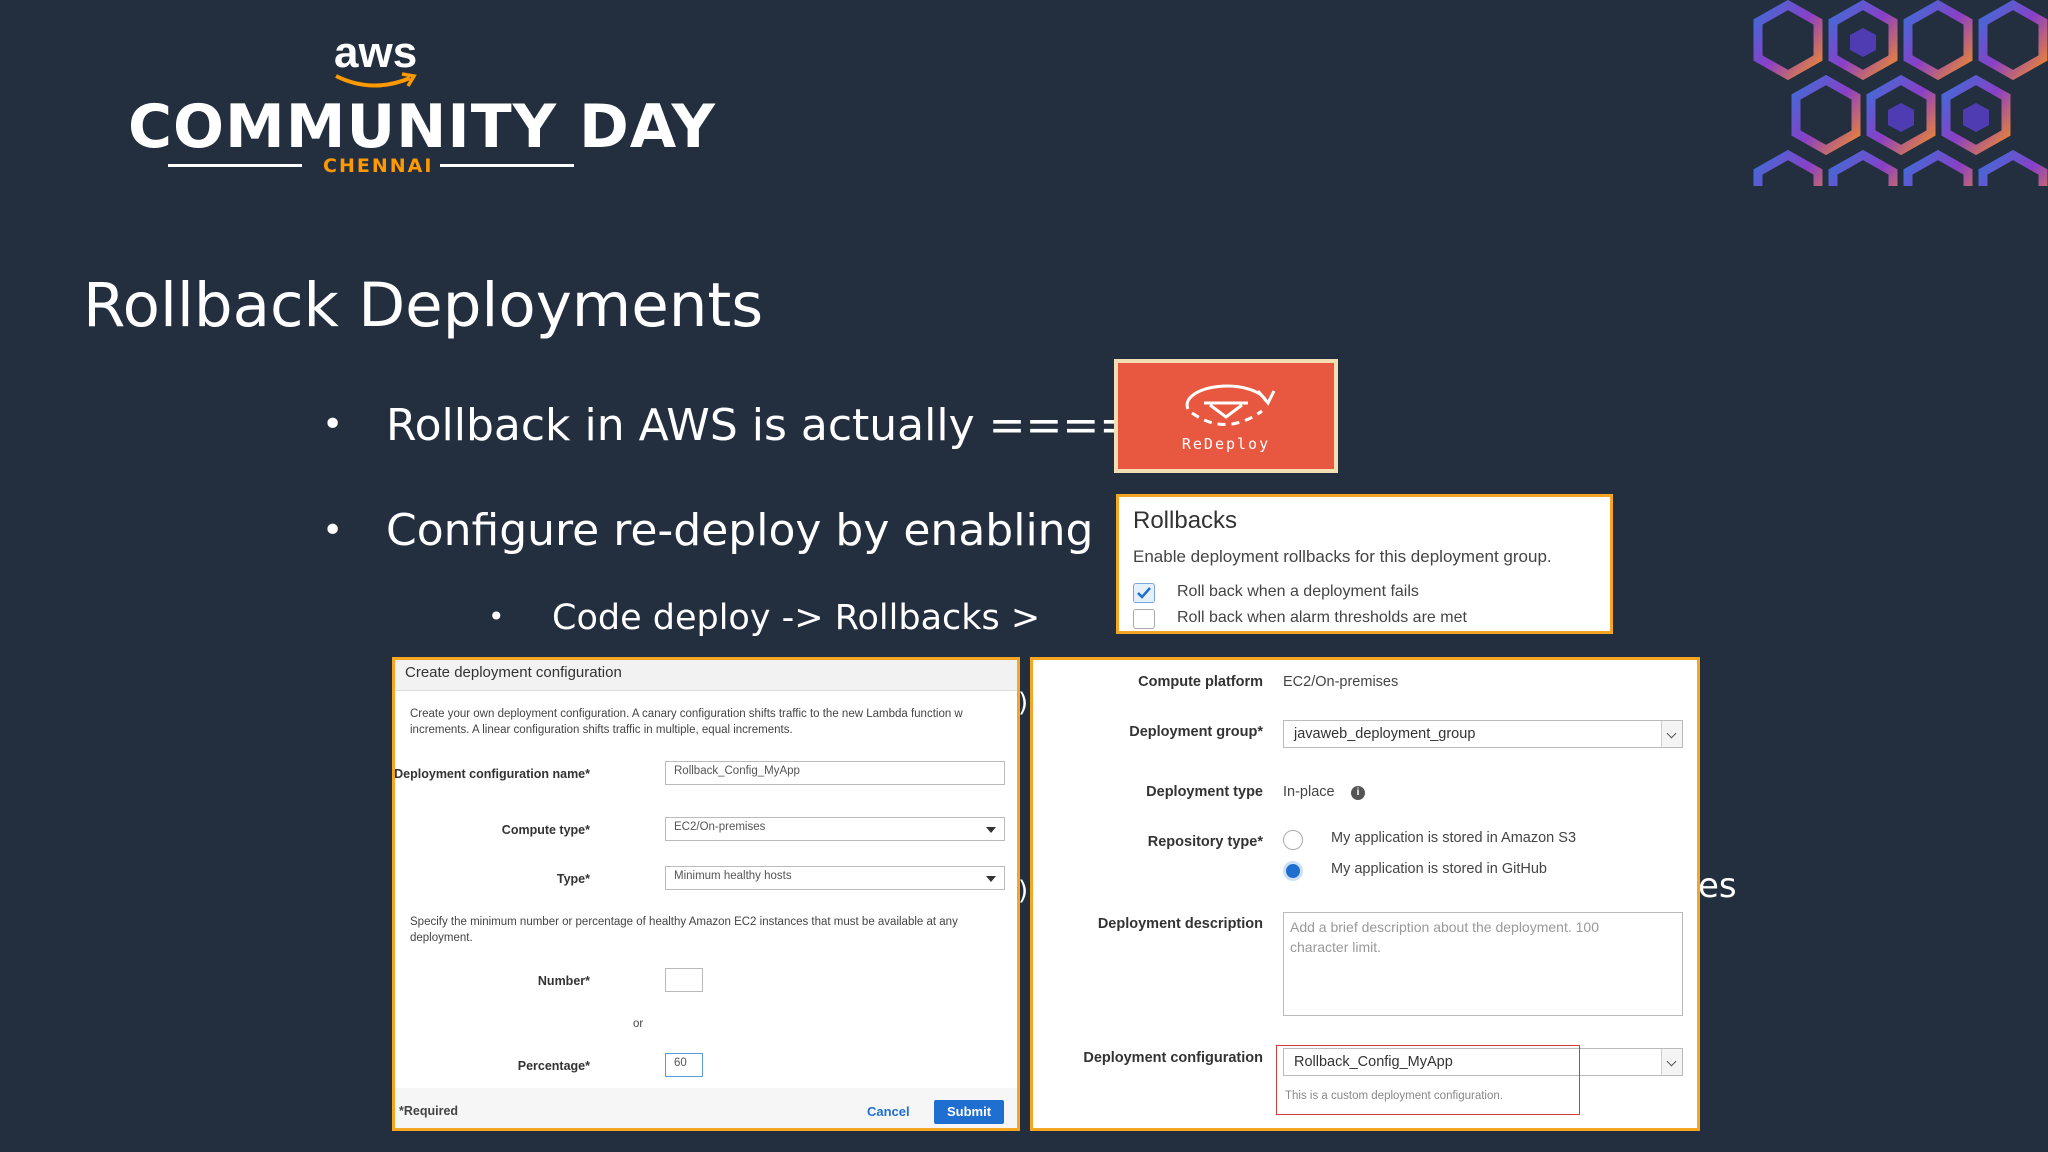 Image resolution: width=2048 pixels, height=1152 pixels. What do you see at coordinates (1322, 617) in the screenshot?
I see `rollback-on-alarm-label: Roll back when alarm thresholds are met` at bounding box center [1322, 617].